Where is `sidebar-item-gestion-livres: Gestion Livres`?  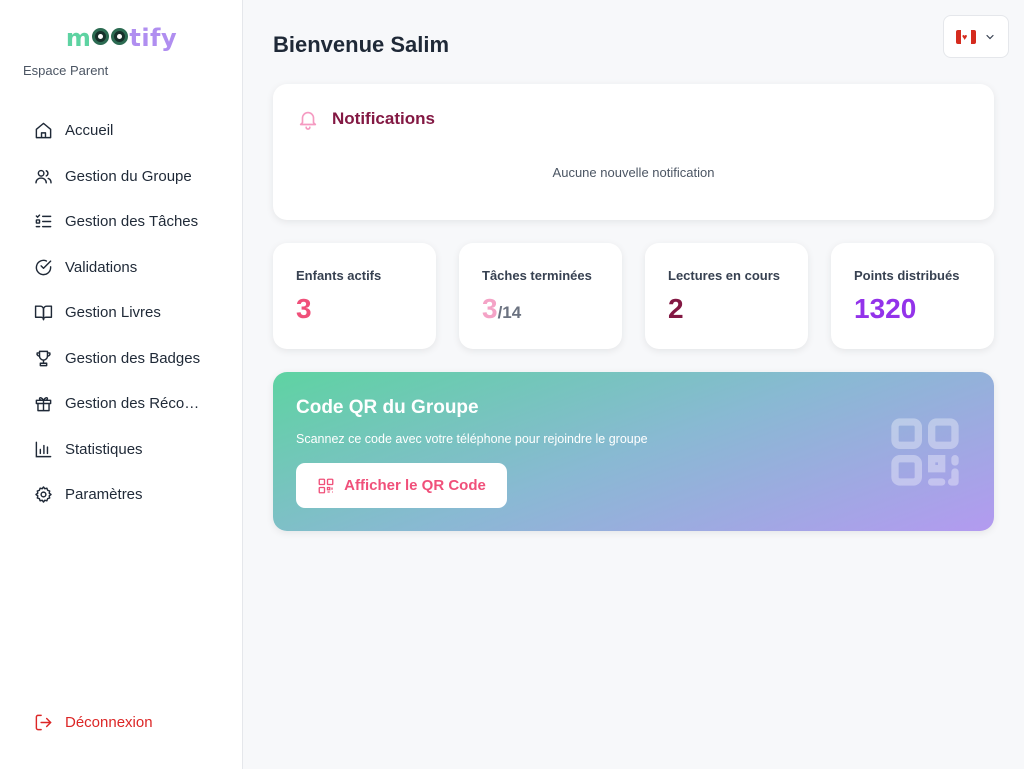 sidebar-item-gestion-livres: Gestion Livres is located at coordinates (121, 313).